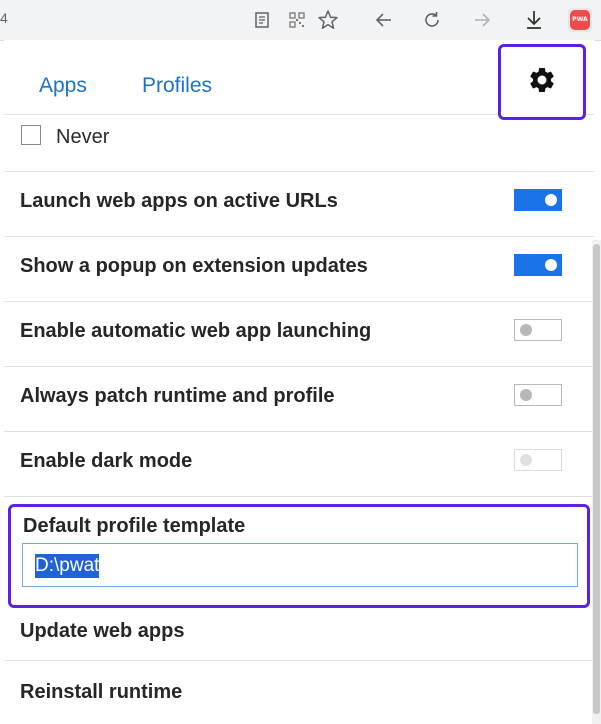 Image resolution: width=601 pixels, height=724 pixels. I want to click on tab-profiles: Profiles, so click(177, 86).